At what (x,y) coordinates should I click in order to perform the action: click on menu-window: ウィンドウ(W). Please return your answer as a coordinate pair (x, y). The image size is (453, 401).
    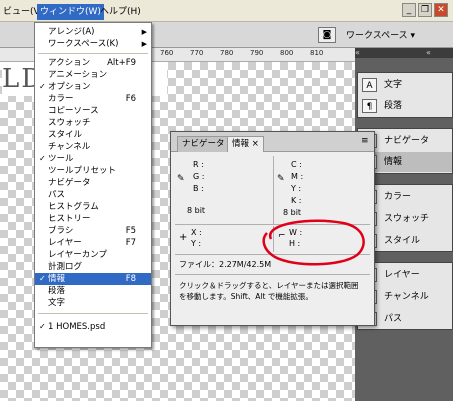
    Looking at the image, I should click on (70, 12).